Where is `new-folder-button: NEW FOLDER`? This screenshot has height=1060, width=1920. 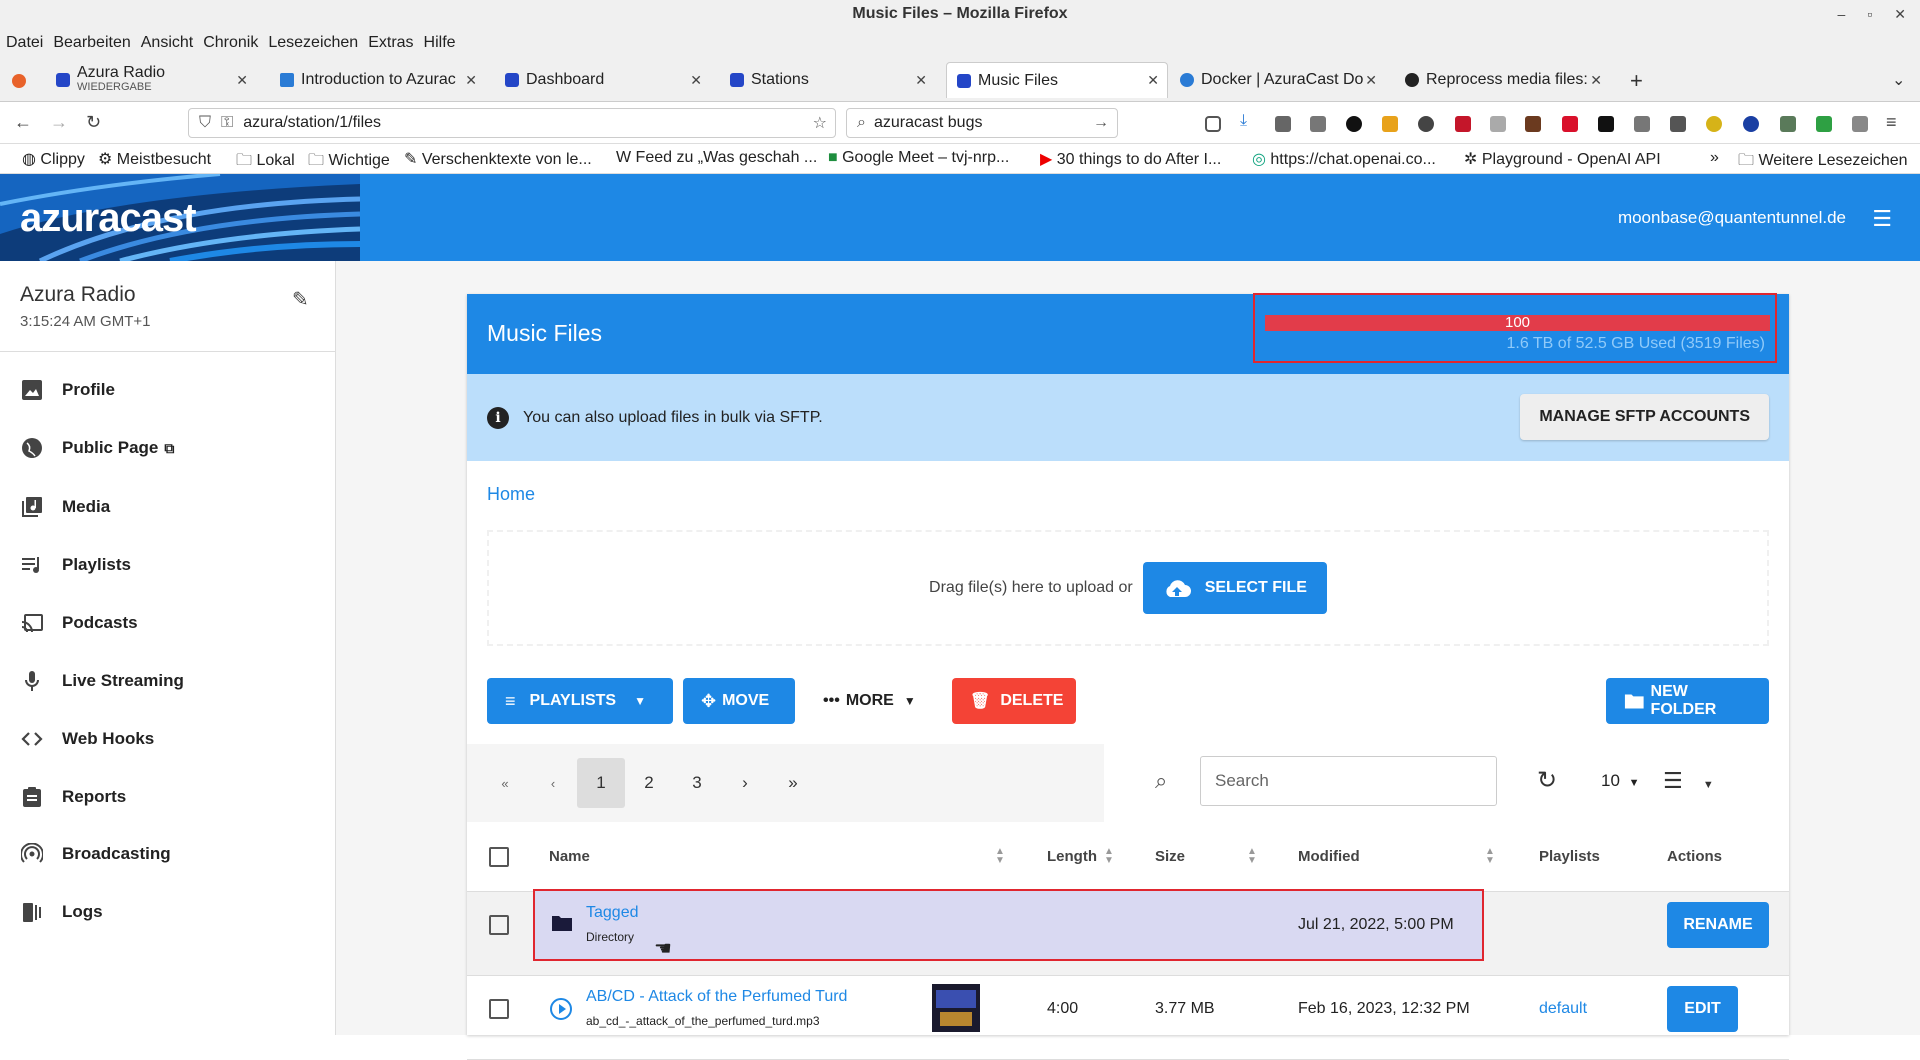
new-folder-button: NEW FOLDER is located at coordinates (1687, 701).